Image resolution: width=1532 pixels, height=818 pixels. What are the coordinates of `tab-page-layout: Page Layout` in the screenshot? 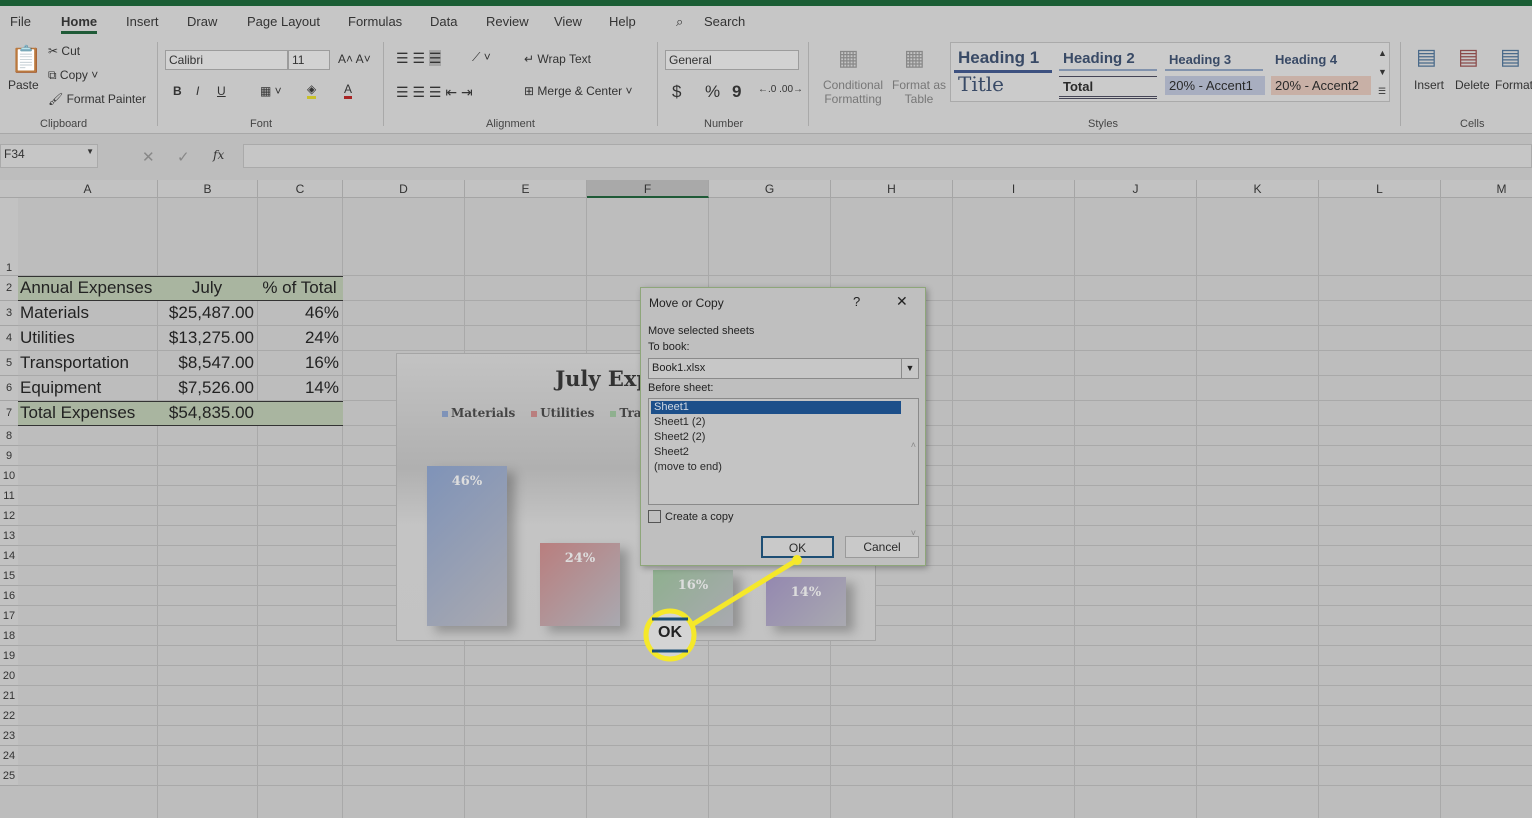 It's located at (283, 21).